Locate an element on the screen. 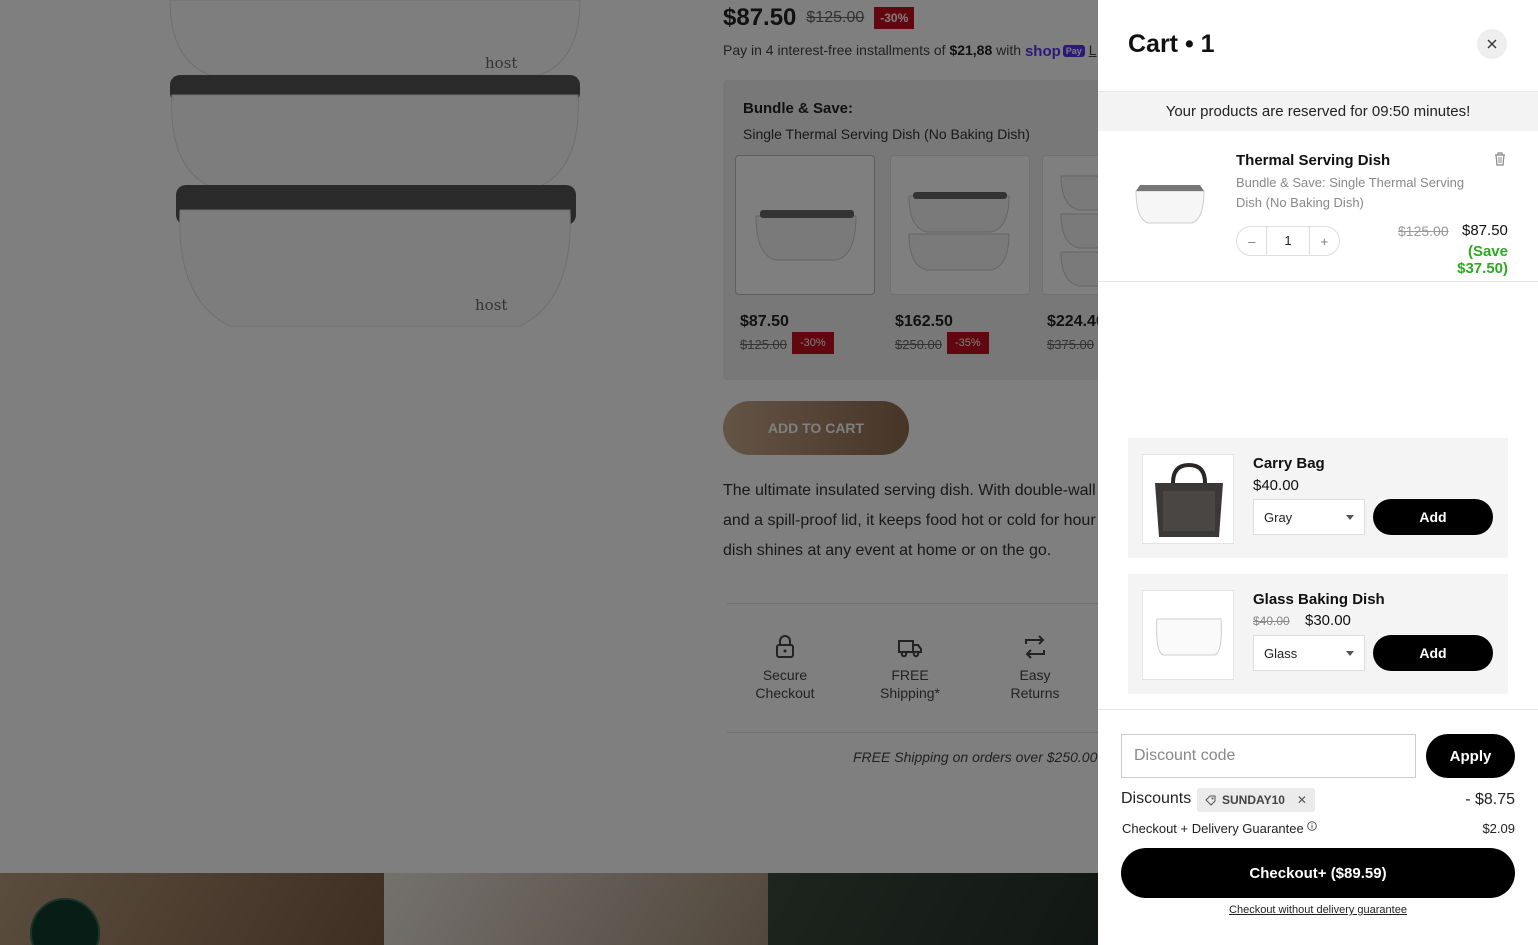 The image size is (1538, 945). quantity-value: 1 is located at coordinates (1288, 241).